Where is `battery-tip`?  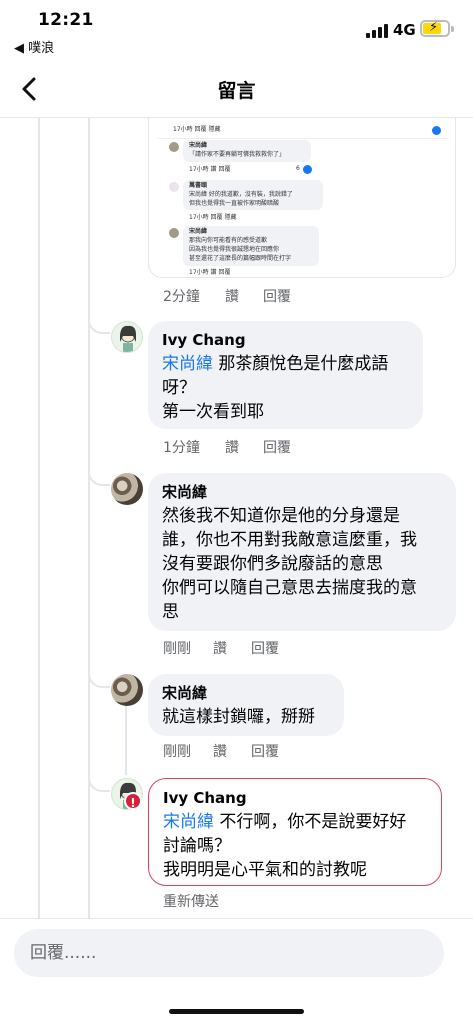 battery-tip is located at coordinates (452, 29).